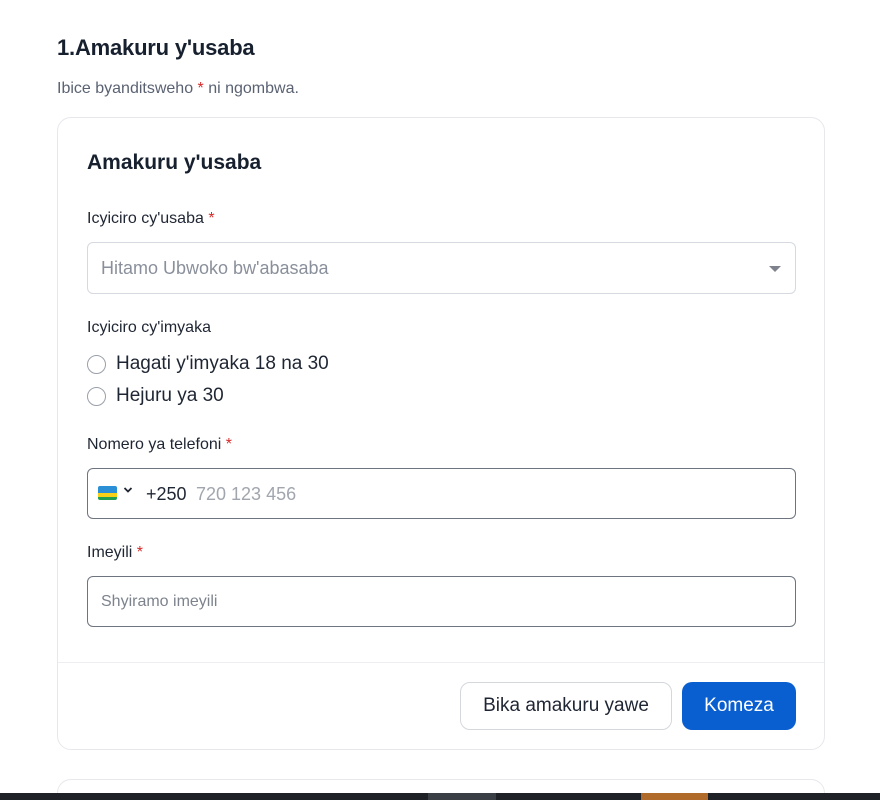  What do you see at coordinates (149, 327) in the screenshot?
I see `age-category-label: Icyiciro cy'imyaka` at bounding box center [149, 327].